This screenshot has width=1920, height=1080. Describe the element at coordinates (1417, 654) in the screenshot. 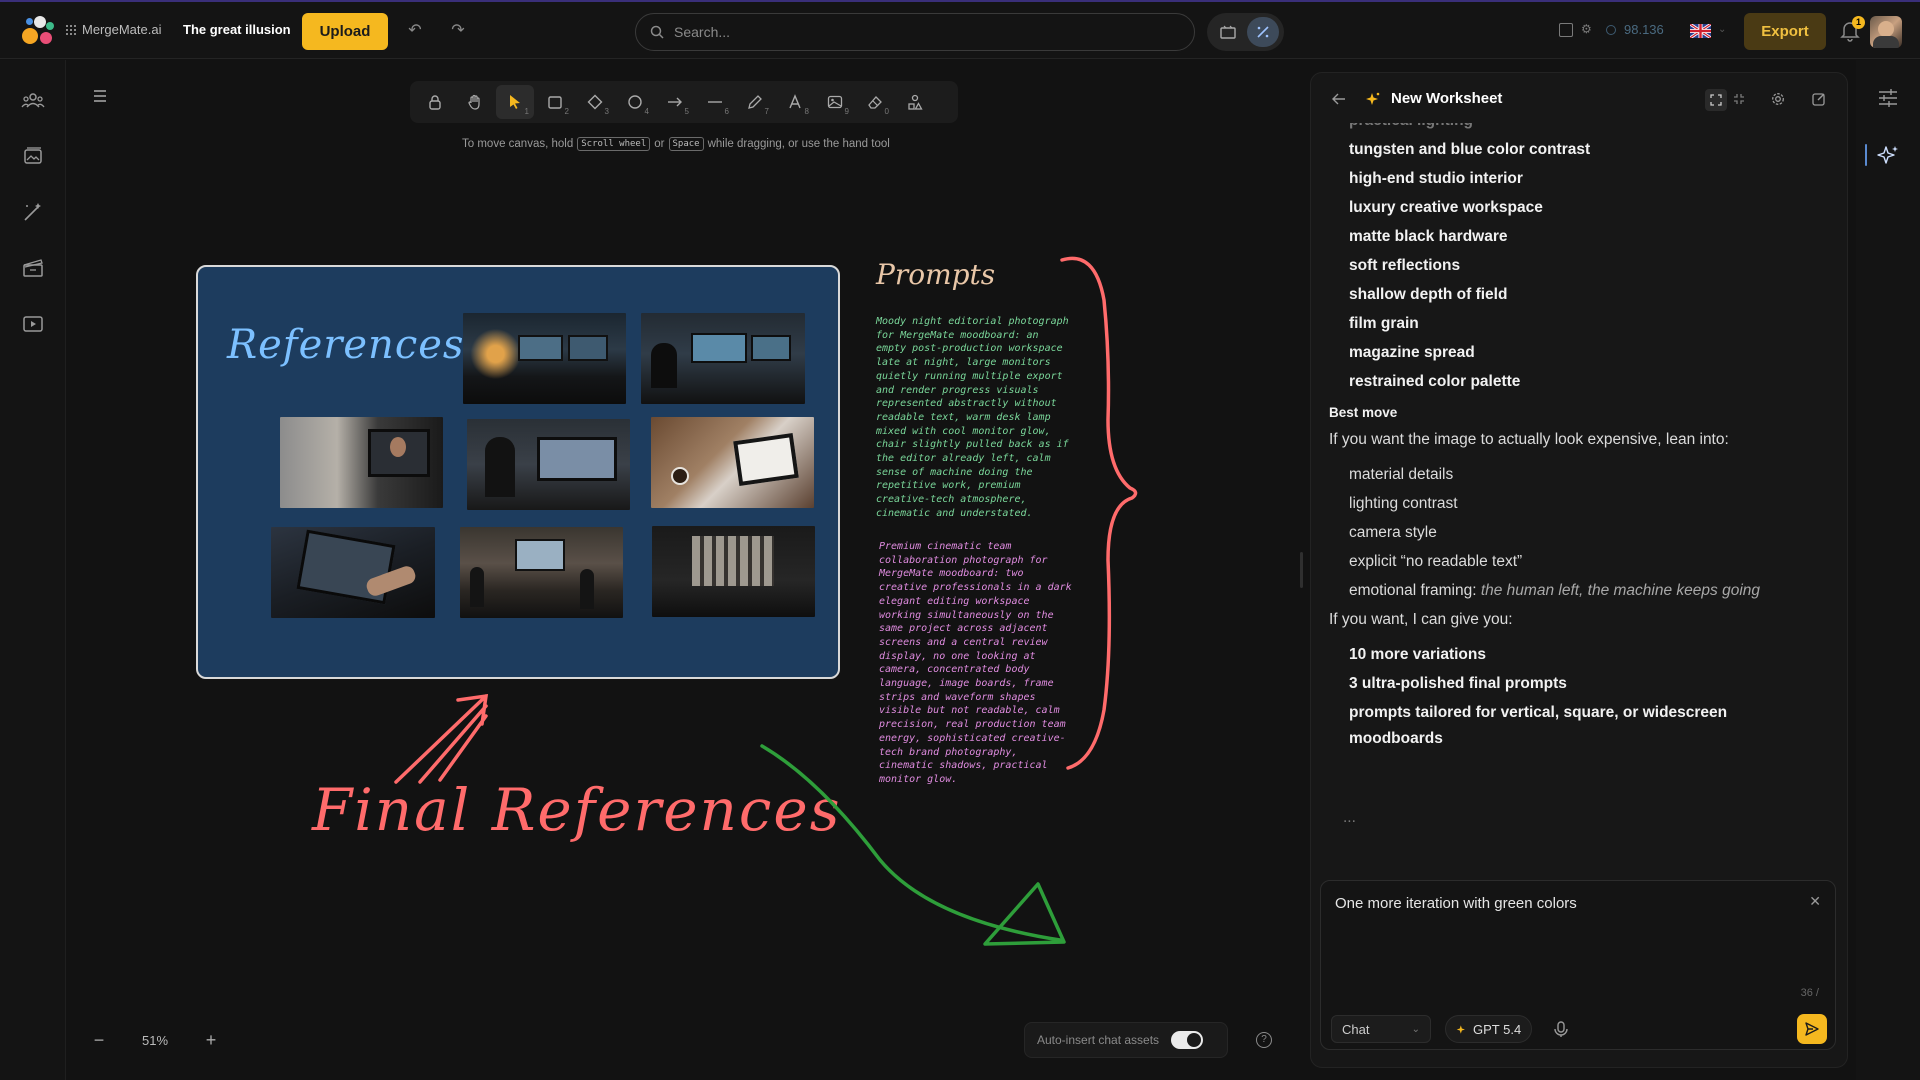

I see `list-item: 10 more variations` at that location.